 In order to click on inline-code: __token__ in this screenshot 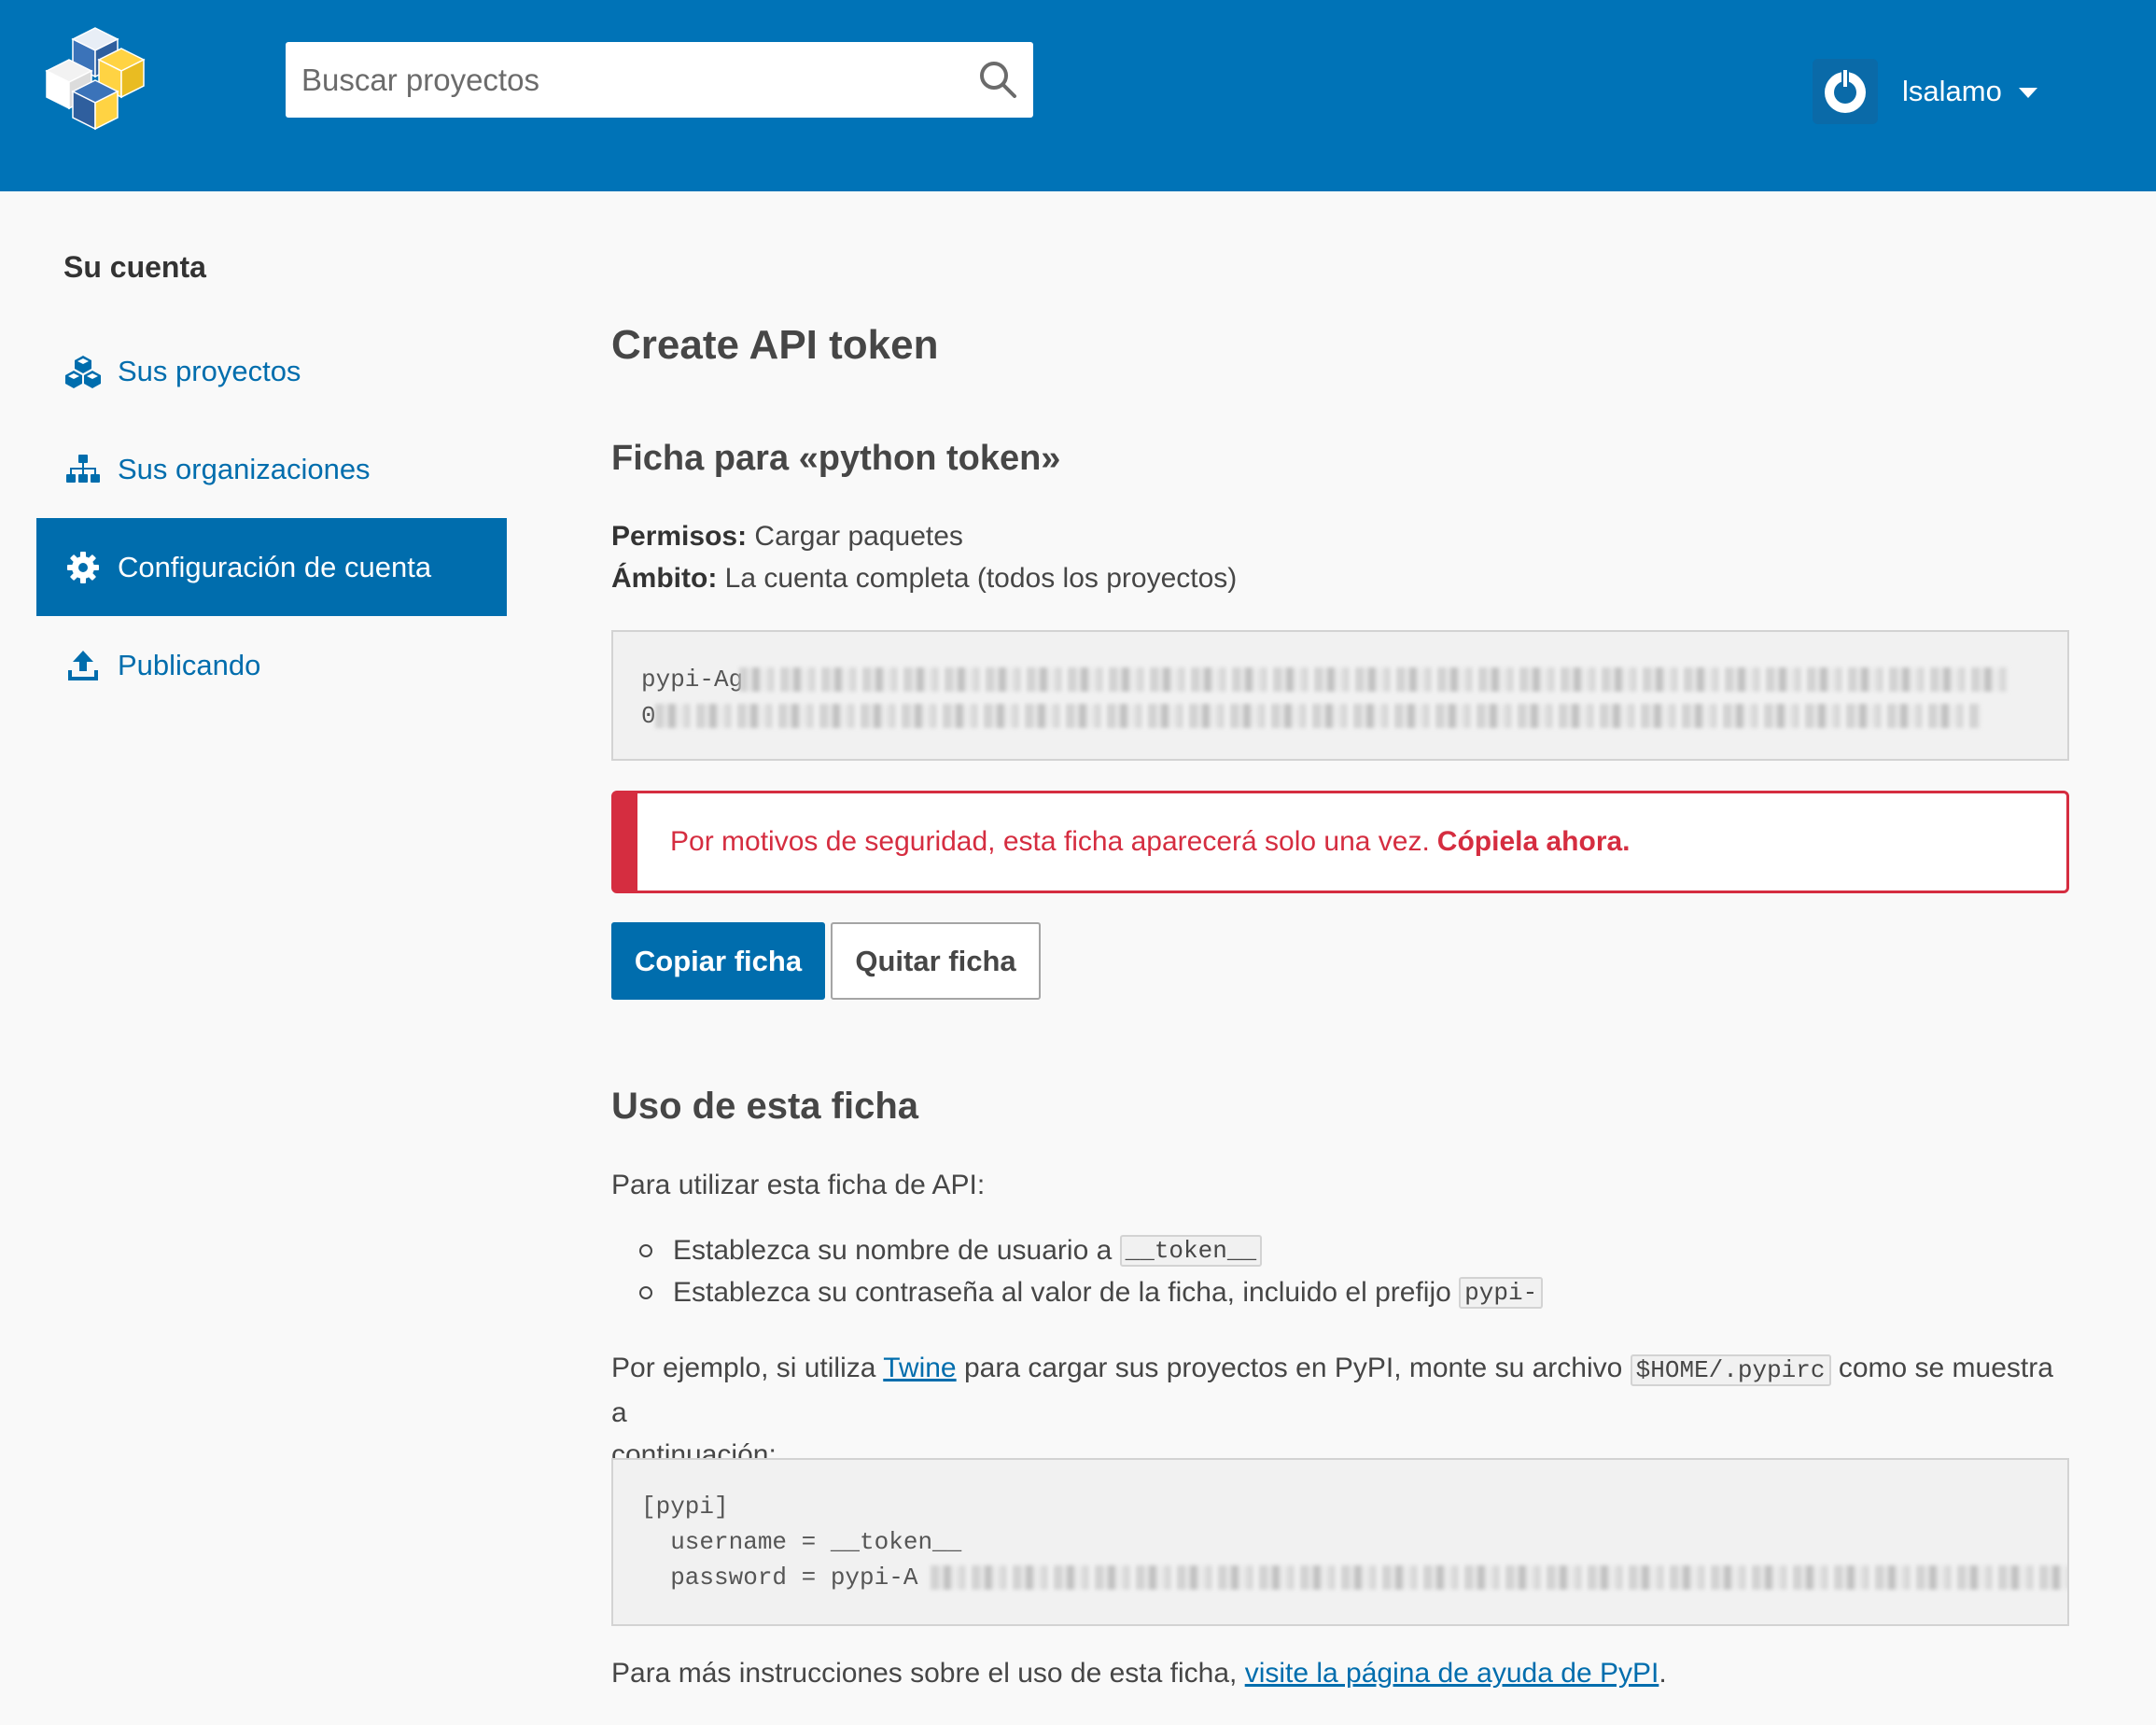, I will do `click(1191, 1251)`.